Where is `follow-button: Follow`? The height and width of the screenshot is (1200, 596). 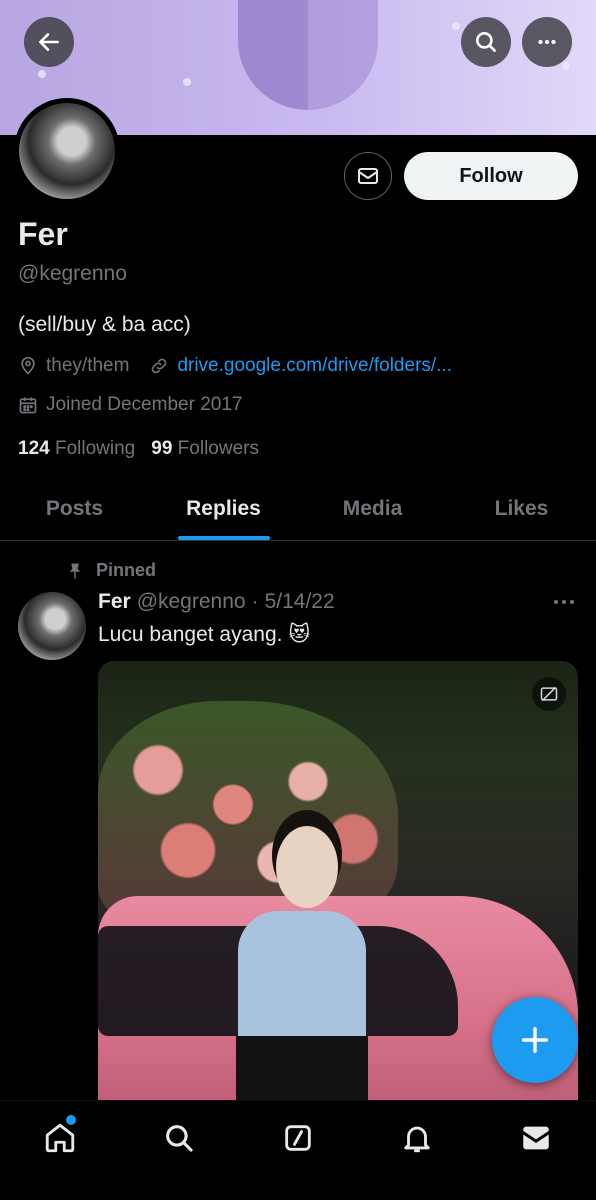 follow-button: Follow is located at coordinates (491, 176).